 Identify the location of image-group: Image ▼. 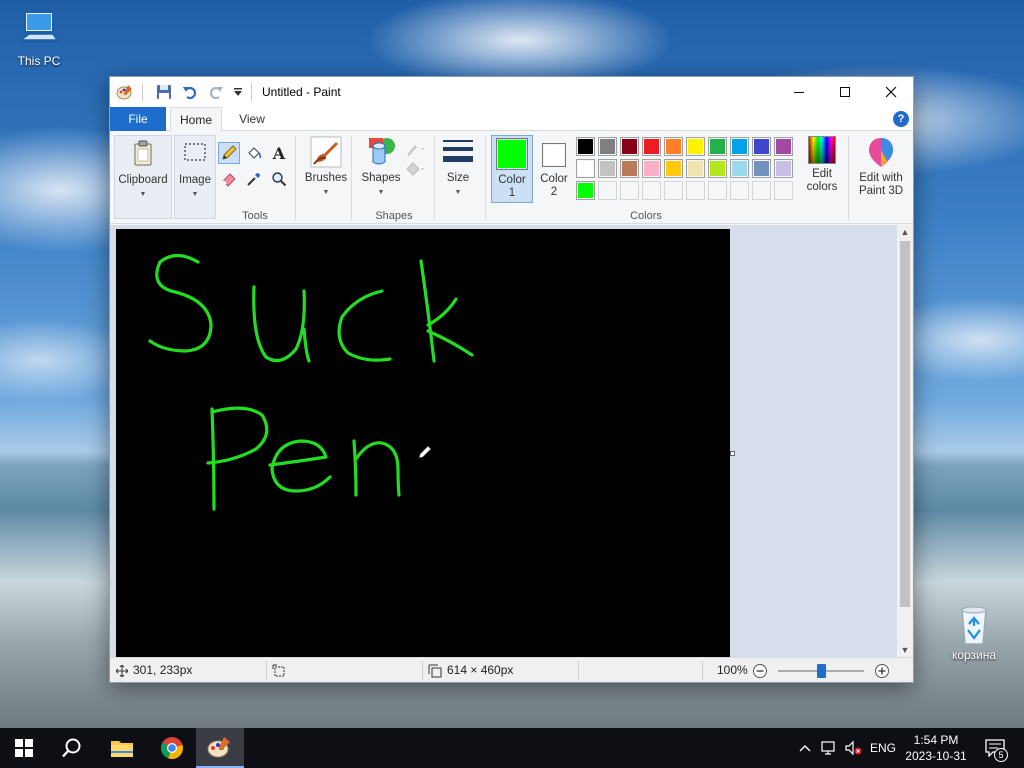
(195, 178).